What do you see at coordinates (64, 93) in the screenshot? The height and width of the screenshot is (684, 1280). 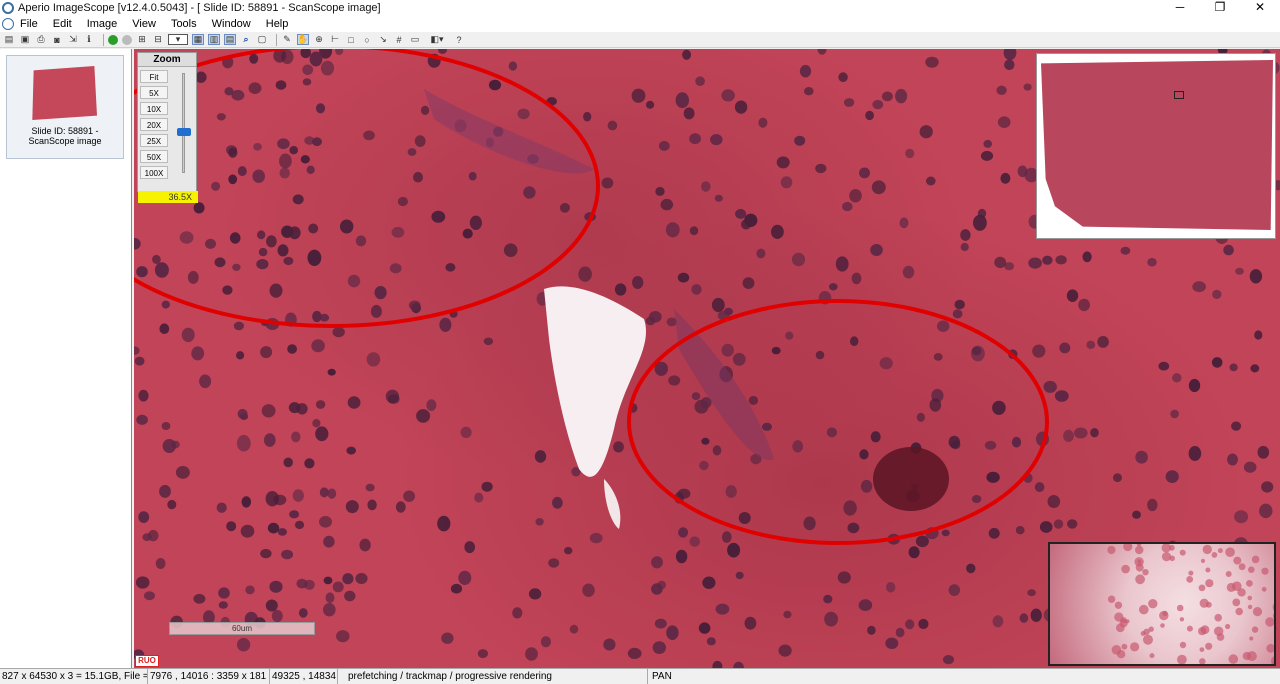 I see `slide-thumbnail-image` at bounding box center [64, 93].